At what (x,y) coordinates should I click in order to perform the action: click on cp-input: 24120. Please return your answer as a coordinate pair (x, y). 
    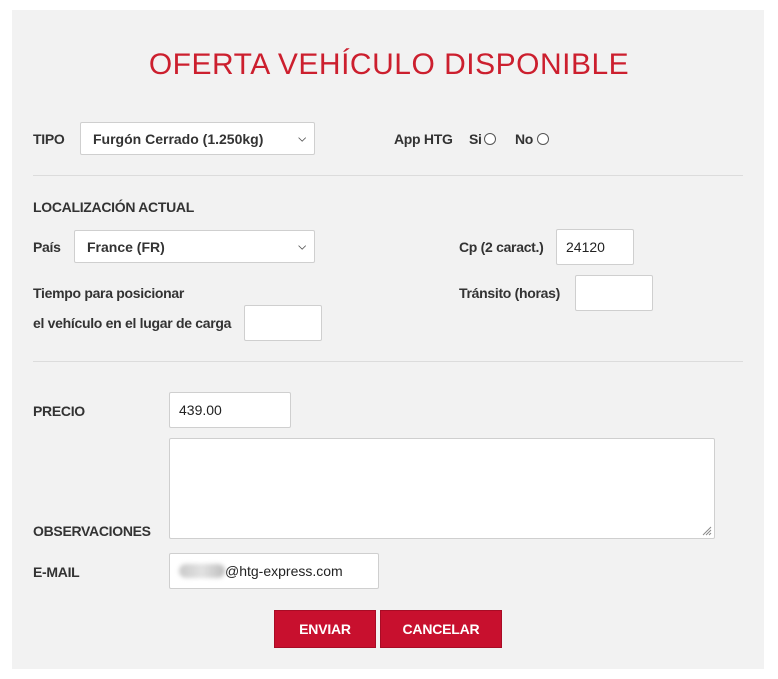
    Looking at the image, I should click on (595, 247).